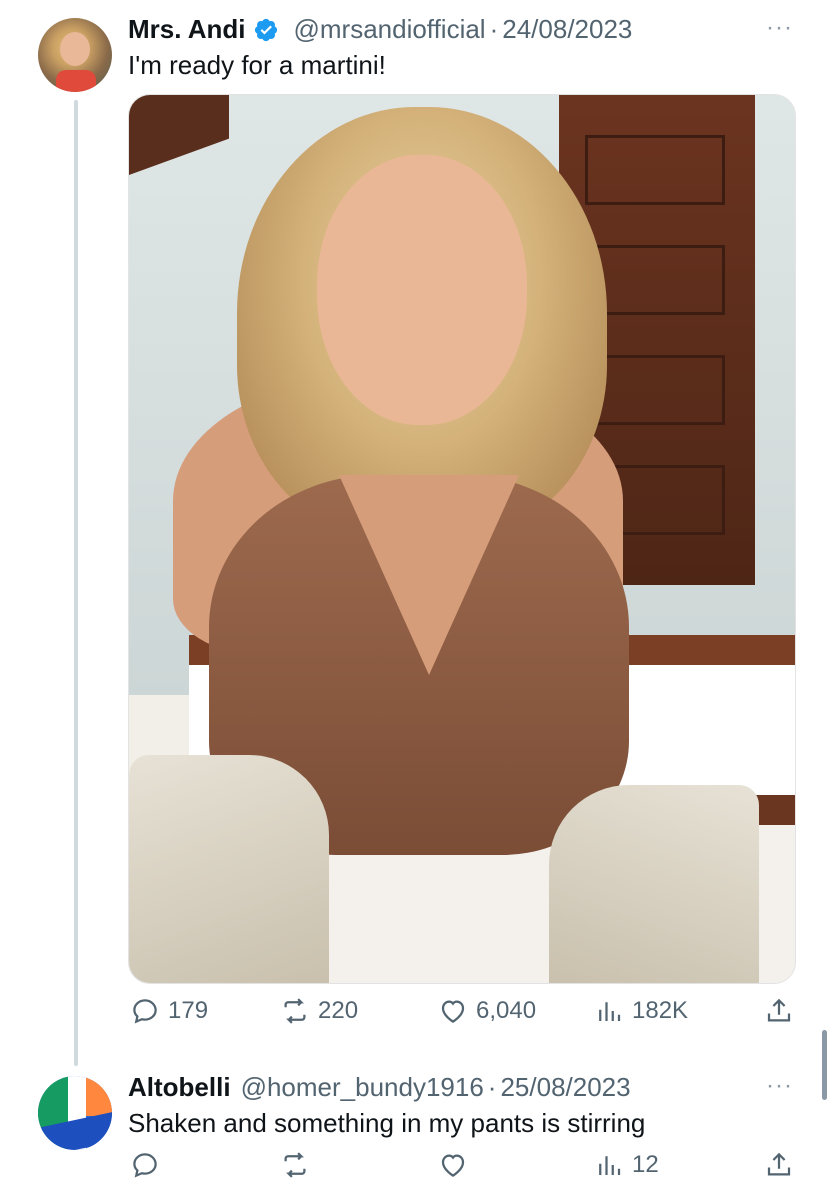 The height and width of the screenshot is (1200, 833). What do you see at coordinates (565, 1087) in the screenshot?
I see `tweet-date: 25/08/2023` at bounding box center [565, 1087].